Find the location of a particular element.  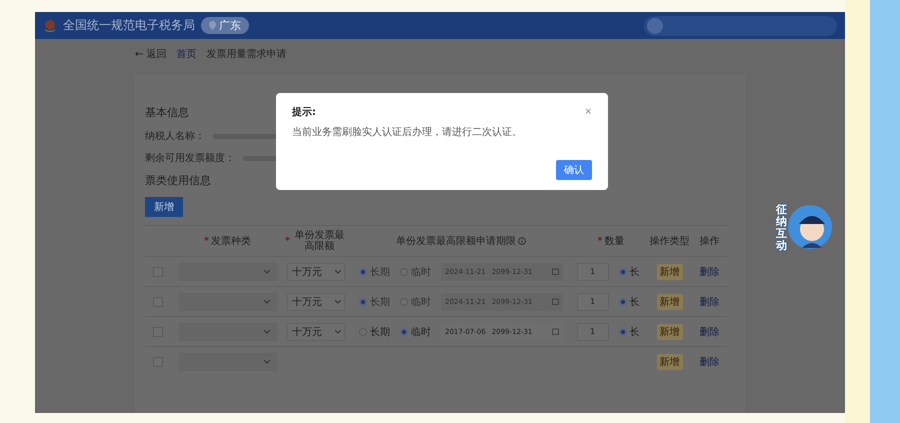

column-header: 数量 is located at coordinates (614, 241).